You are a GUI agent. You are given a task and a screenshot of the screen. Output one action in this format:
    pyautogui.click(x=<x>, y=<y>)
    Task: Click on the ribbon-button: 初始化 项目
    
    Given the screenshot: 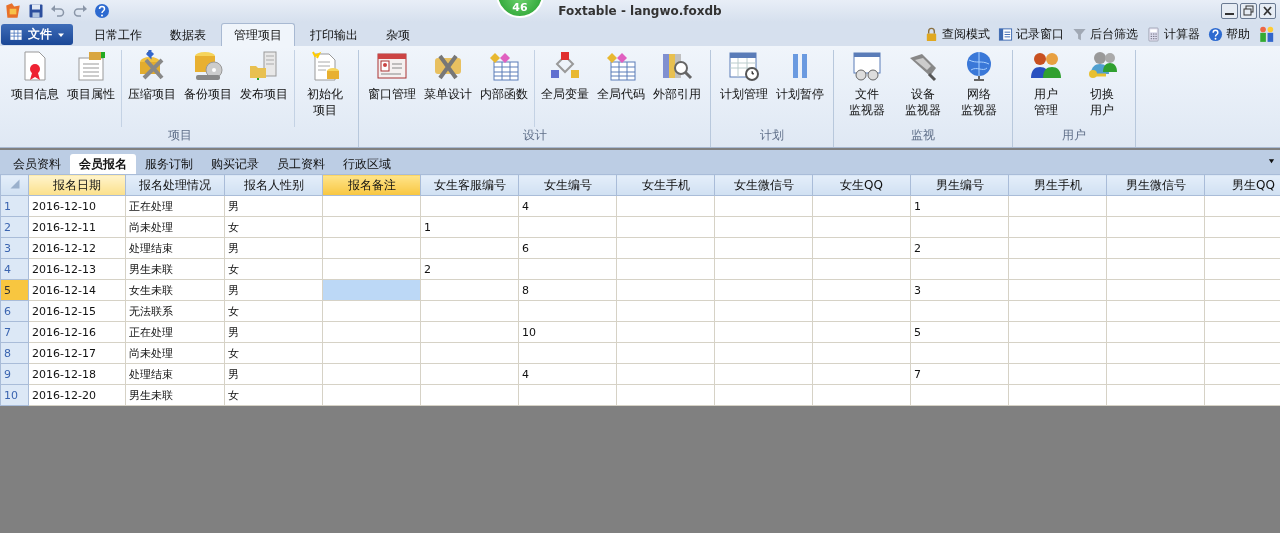 What is the action you would take?
    pyautogui.click(x=325, y=88)
    